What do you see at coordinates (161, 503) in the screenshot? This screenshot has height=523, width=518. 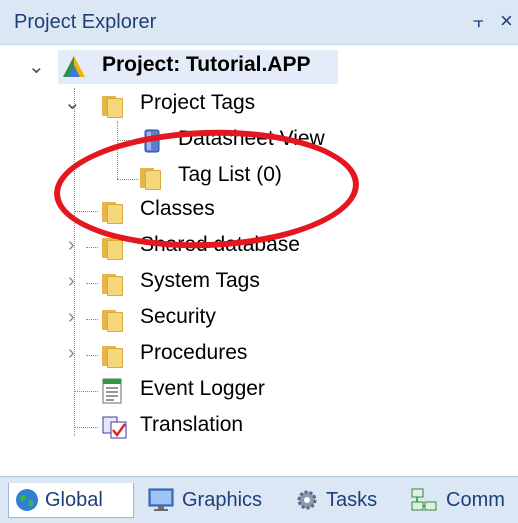 I see `monitor-icon` at bounding box center [161, 503].